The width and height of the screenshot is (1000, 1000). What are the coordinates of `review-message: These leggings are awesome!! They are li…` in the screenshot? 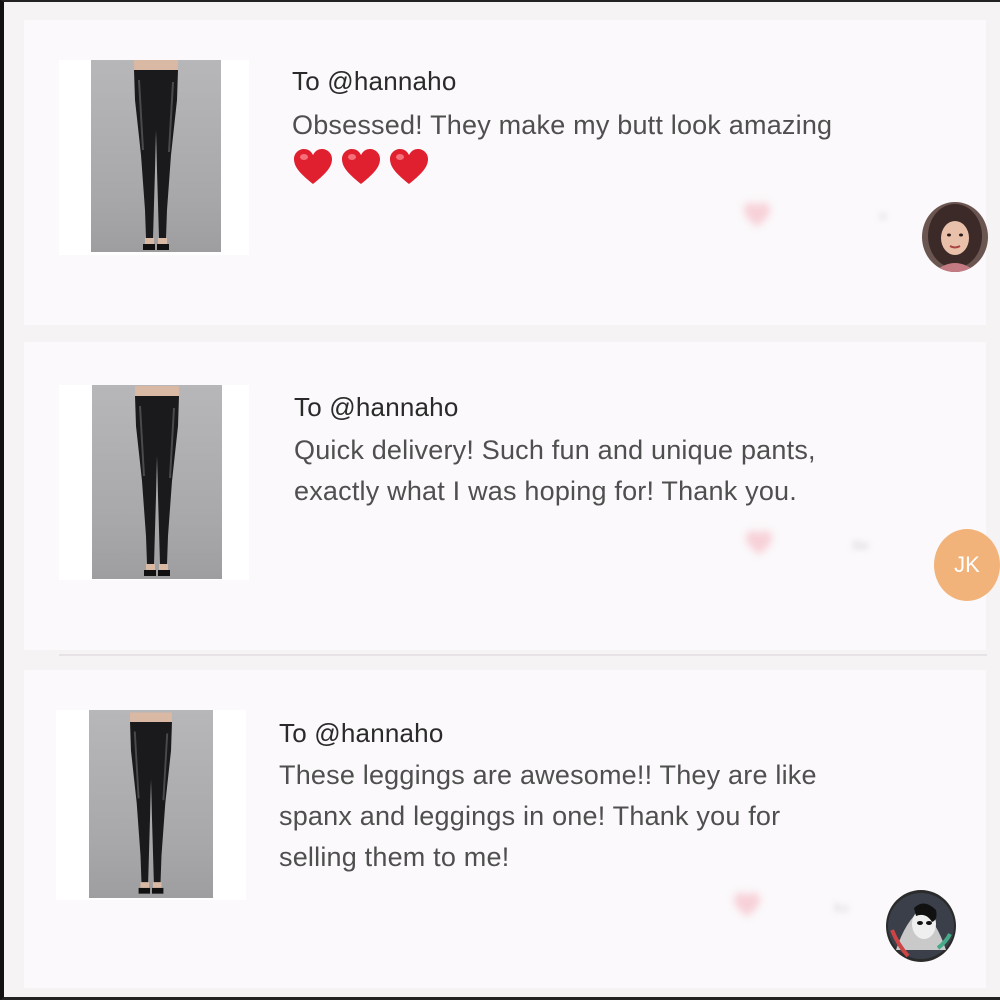 It's located at (548, 816).